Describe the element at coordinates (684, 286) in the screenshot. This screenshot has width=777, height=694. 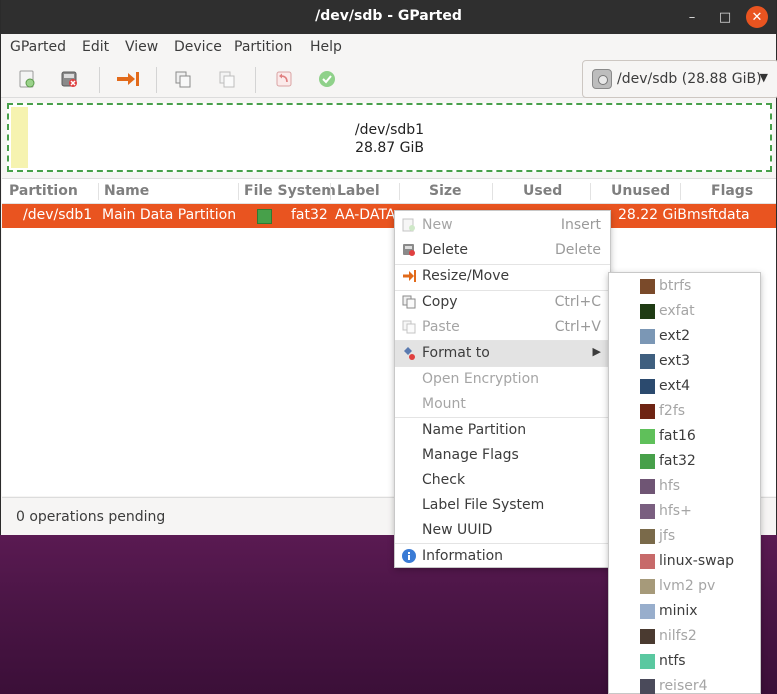
I see `format-option-btrfs: btrfs` at that location.